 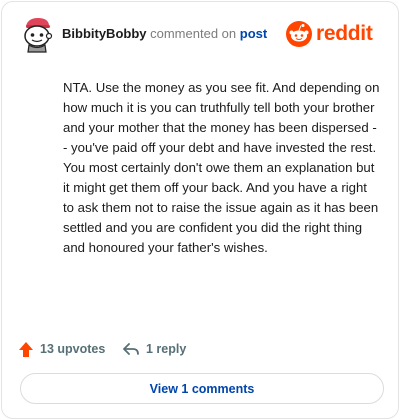 I want to click on username-link: BibbityBobby, so click(x=104, y=33).